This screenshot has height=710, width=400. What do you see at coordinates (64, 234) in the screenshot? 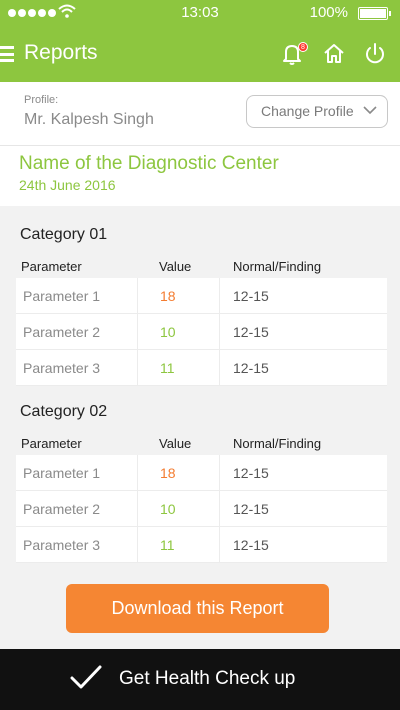
I see `category-title: Category 01` at bounding box center [64, 234].